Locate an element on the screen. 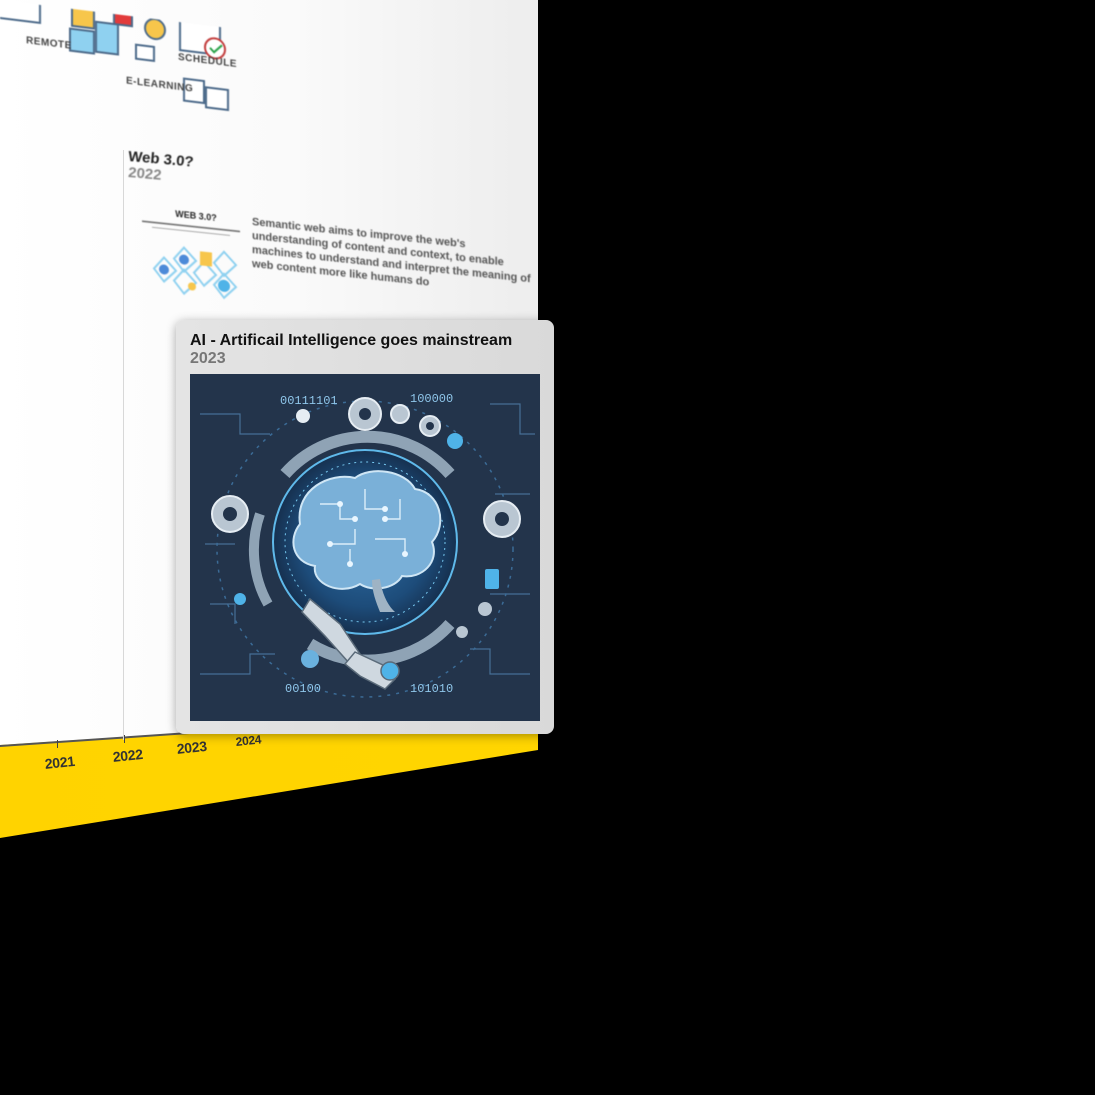  semantic-web-icon is located at coordinates (191, 260).